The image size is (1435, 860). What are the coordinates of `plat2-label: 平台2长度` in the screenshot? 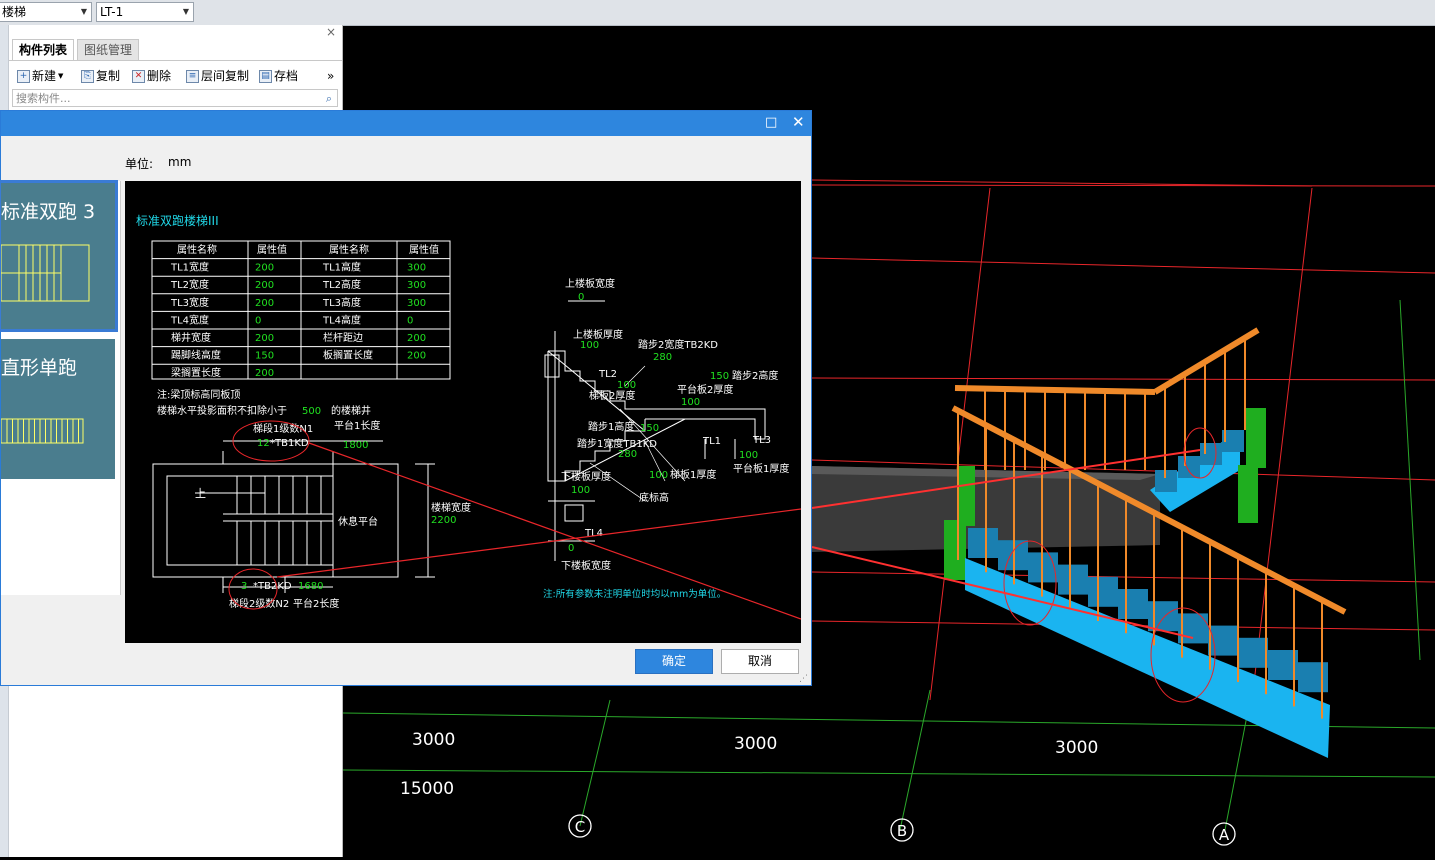 It's located at (316, 603).